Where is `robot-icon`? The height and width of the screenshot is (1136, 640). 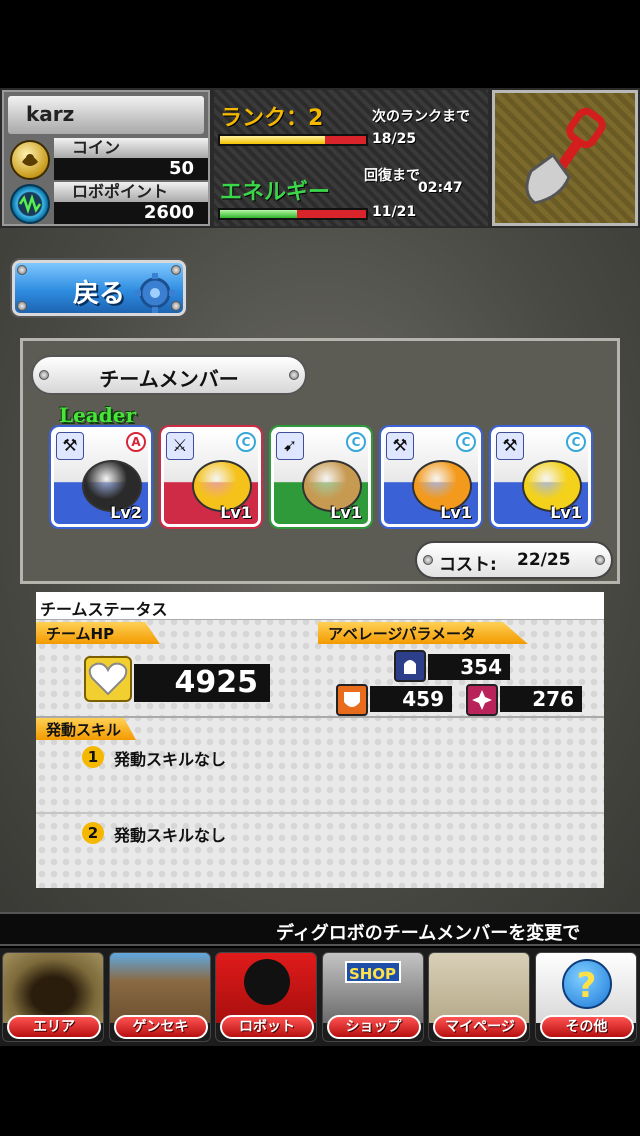 robot-icon is located at coordinates (266, 988).